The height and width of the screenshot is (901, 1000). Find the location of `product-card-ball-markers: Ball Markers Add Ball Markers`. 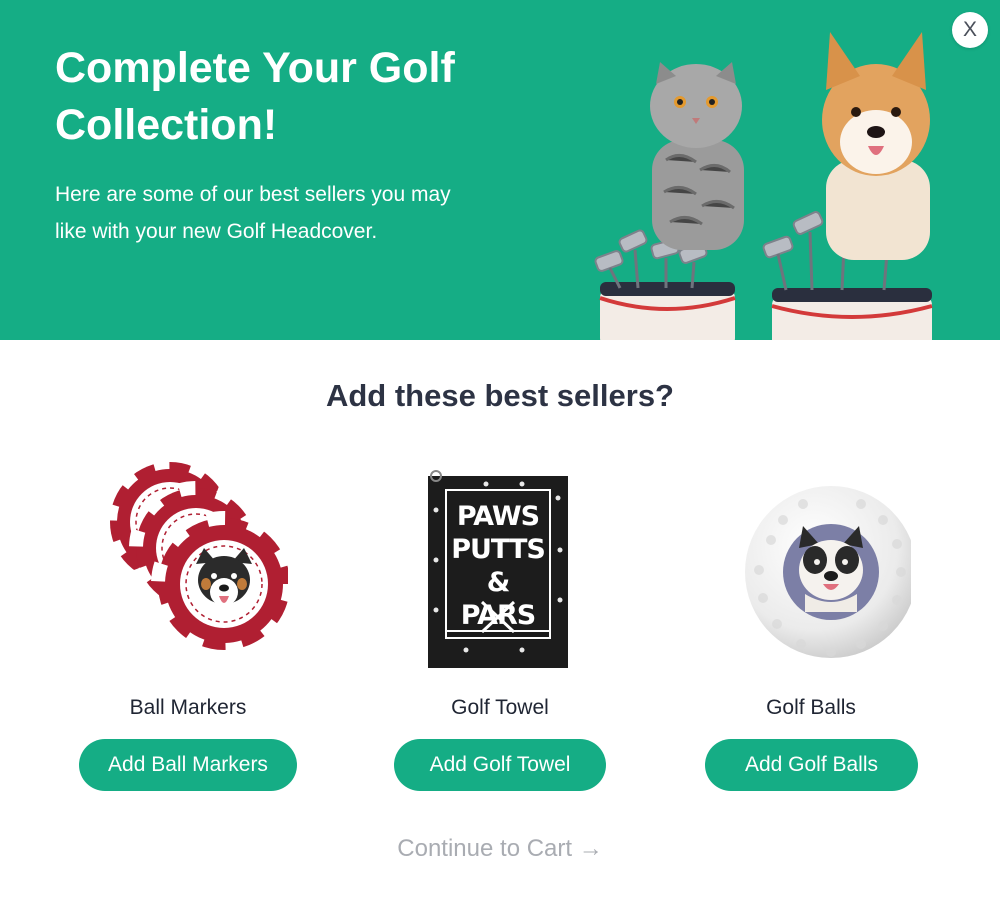

product-card-ball-markers: Ball Markers Add Ball Markers is located at coordinates (188, 630).